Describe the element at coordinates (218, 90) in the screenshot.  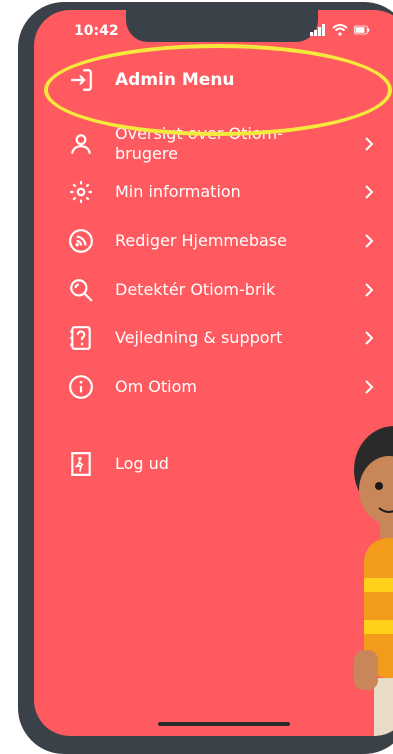
I see `highlight-annotation` at that location.